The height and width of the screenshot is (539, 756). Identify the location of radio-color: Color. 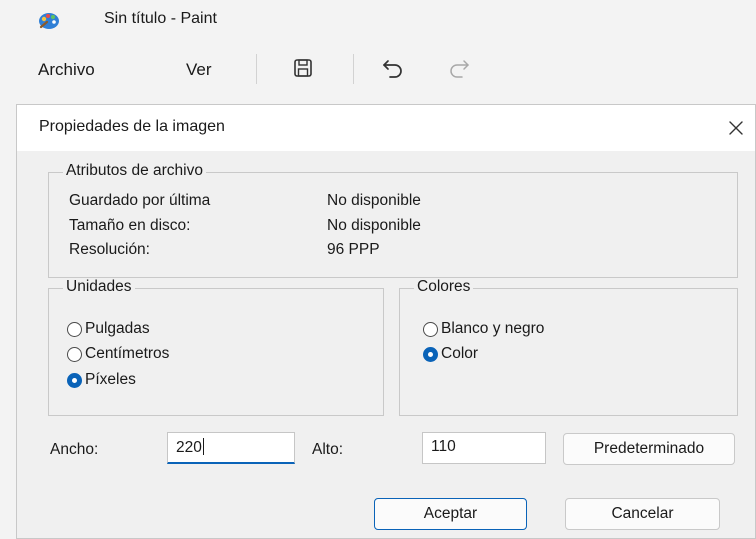
(450, 354).